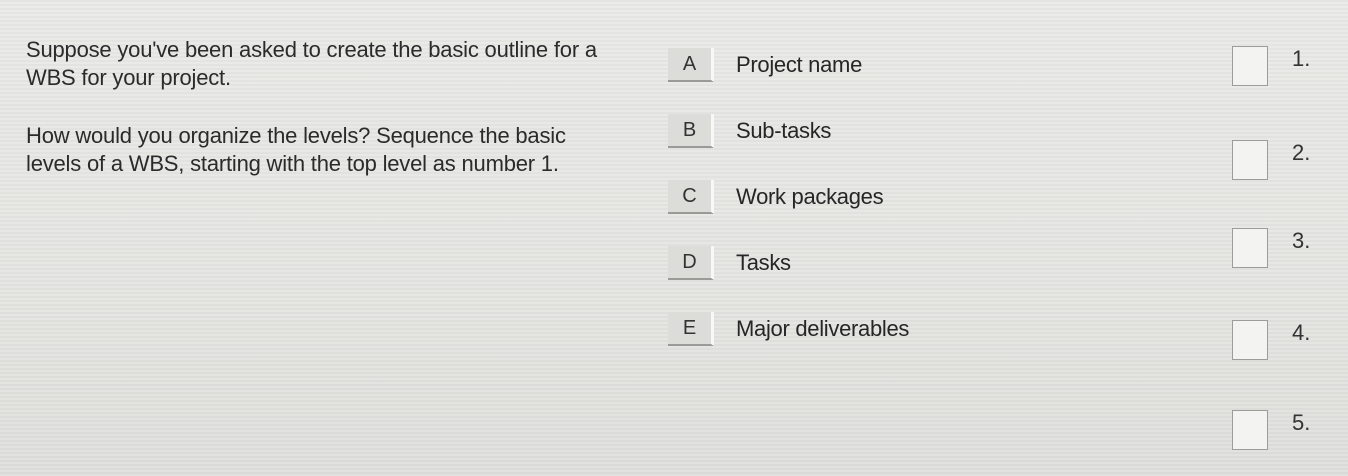 This screenshot has width=1348, height=476. What do you see at coordinates (691, 197) in the screenshot?
I see `item-key-badge: C` at bounding box center [691, 197].